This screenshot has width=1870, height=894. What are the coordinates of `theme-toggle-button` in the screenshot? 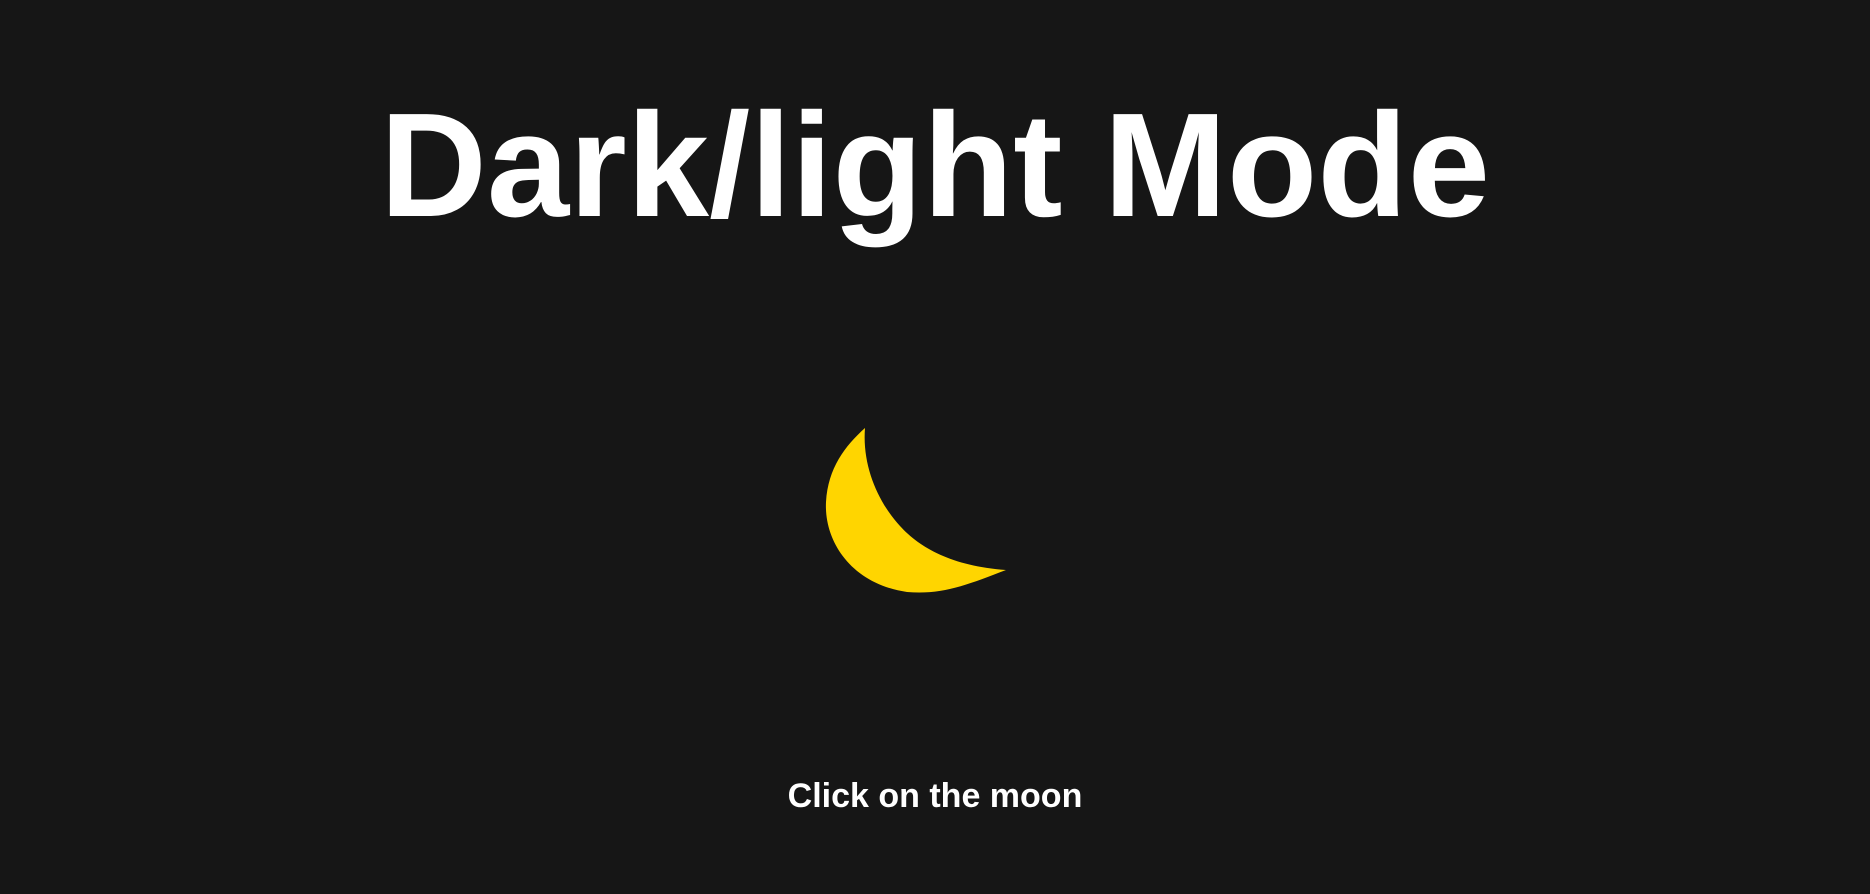 It's located at (912, 525).